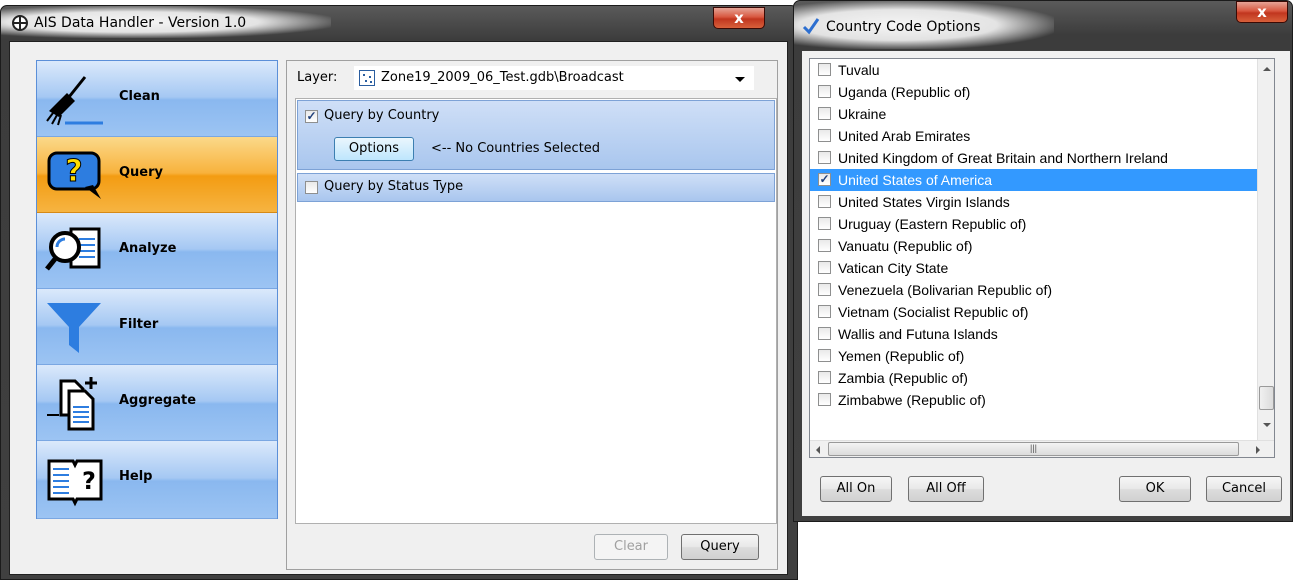 The height and width of the screenshot is (580, 1293). What do you see at coordinates (859, 70) in the screenshot?
I see `country-label: Tuvalu` at bounding box center [859, 70].